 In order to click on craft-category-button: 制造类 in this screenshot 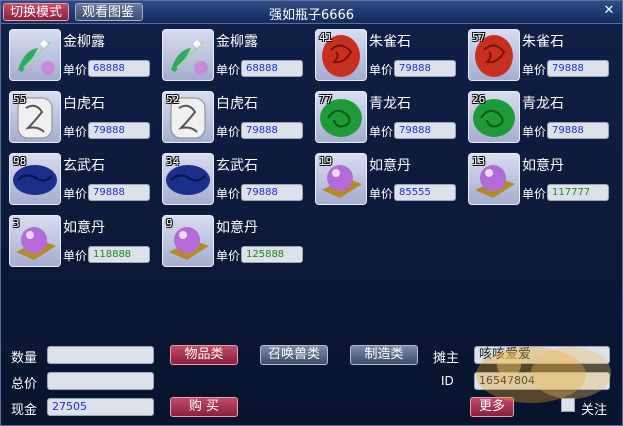, I will do `click(384, 355)`.